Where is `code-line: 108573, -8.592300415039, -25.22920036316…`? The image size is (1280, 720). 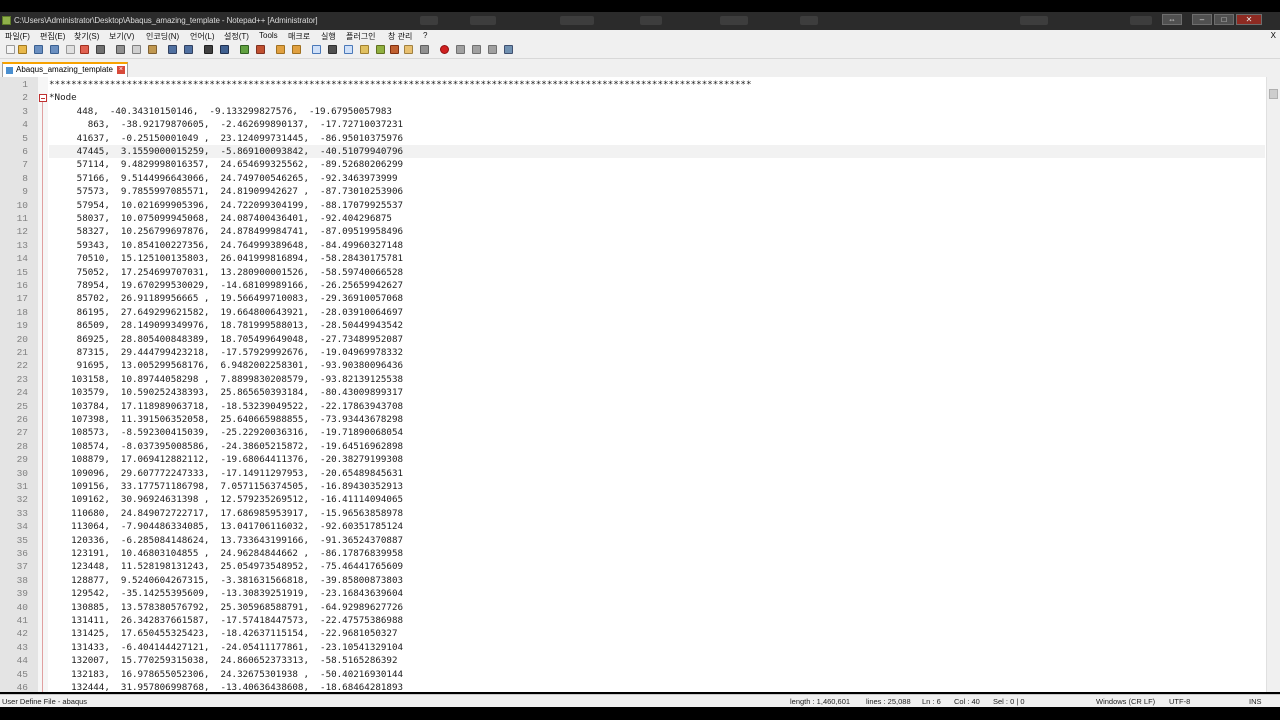 code-line: 108573, -8.592300415039, -25.22920036316… is located at coordinates (226, 432).